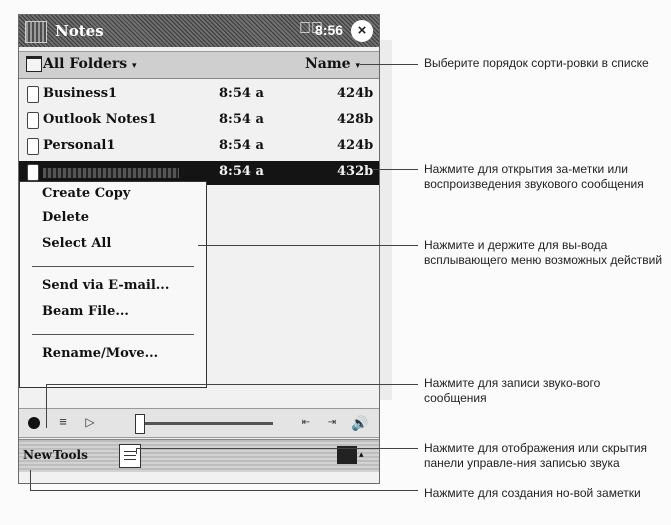 The height and width of the screenshot is (525, 671). What do you see at coordinates (355, 119) in the screenshot?
I see `note-size: 428b` at bounding box center [355, 119].